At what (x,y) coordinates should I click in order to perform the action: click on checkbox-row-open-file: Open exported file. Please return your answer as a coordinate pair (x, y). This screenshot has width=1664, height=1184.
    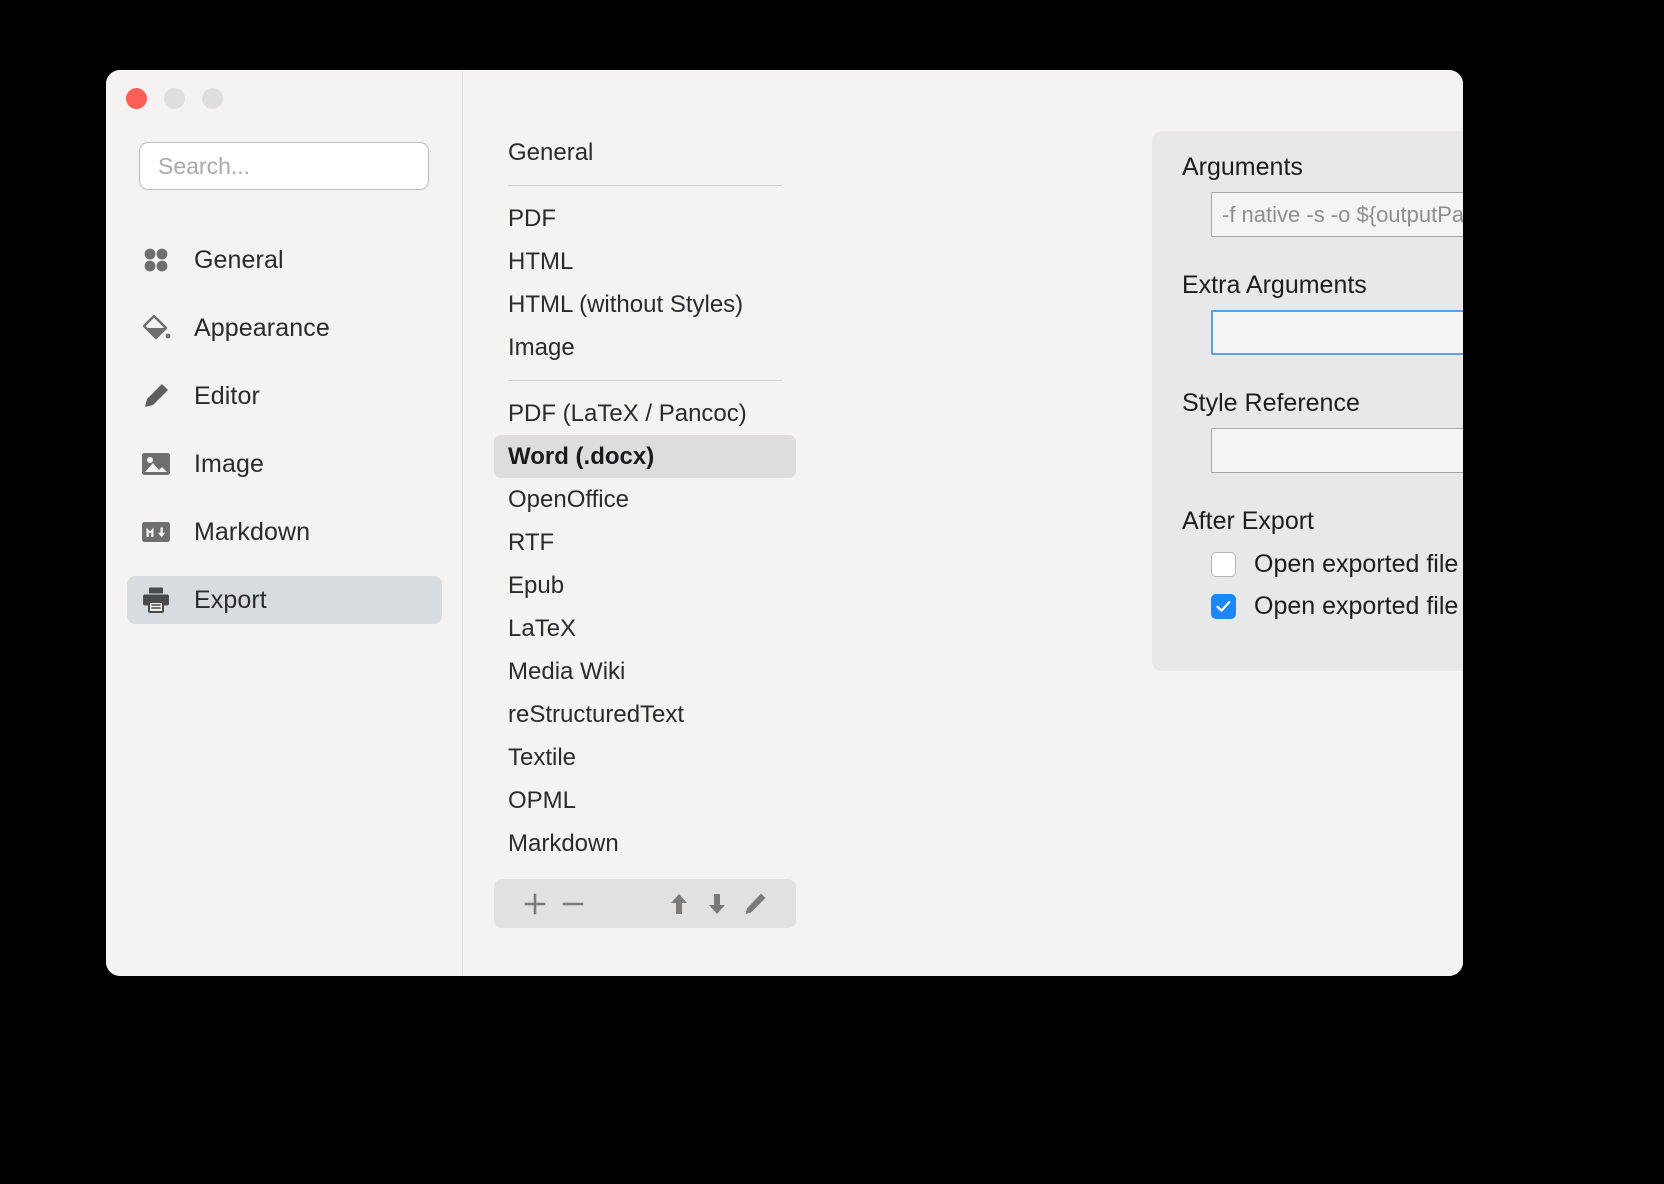
    Looking at the image, I should click on (1322, 606).